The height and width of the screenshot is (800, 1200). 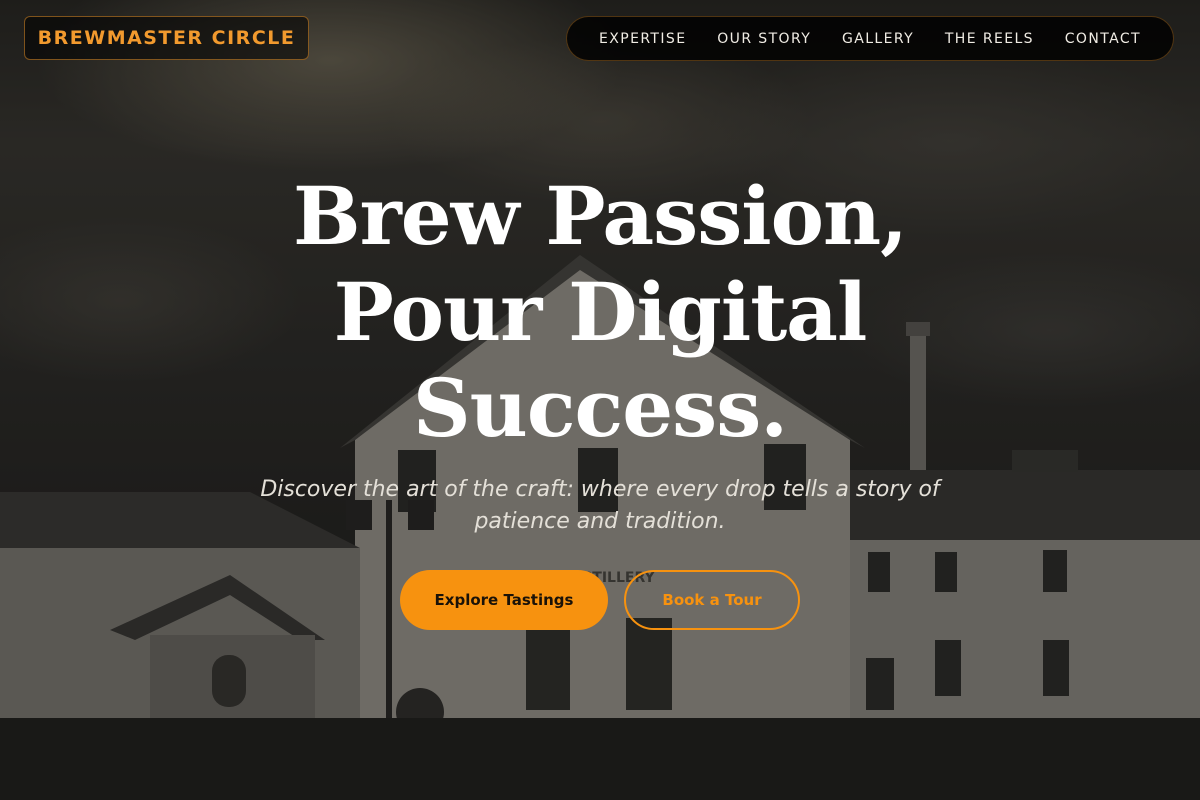 I want to click on explore-tastings-button: Explore Tastings, so click(x=504, y=600).